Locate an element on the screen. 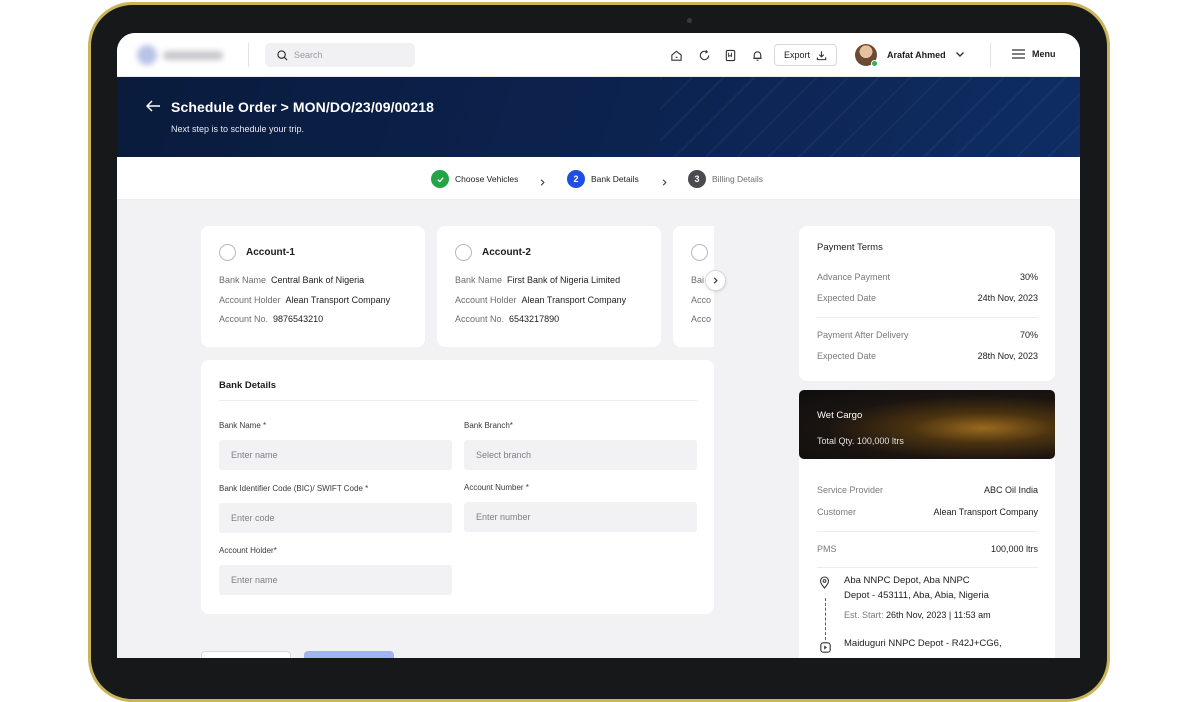 The image size is (1197, 702). bank-branch-label: Bank Branch* is located at coordinates (488, 425).